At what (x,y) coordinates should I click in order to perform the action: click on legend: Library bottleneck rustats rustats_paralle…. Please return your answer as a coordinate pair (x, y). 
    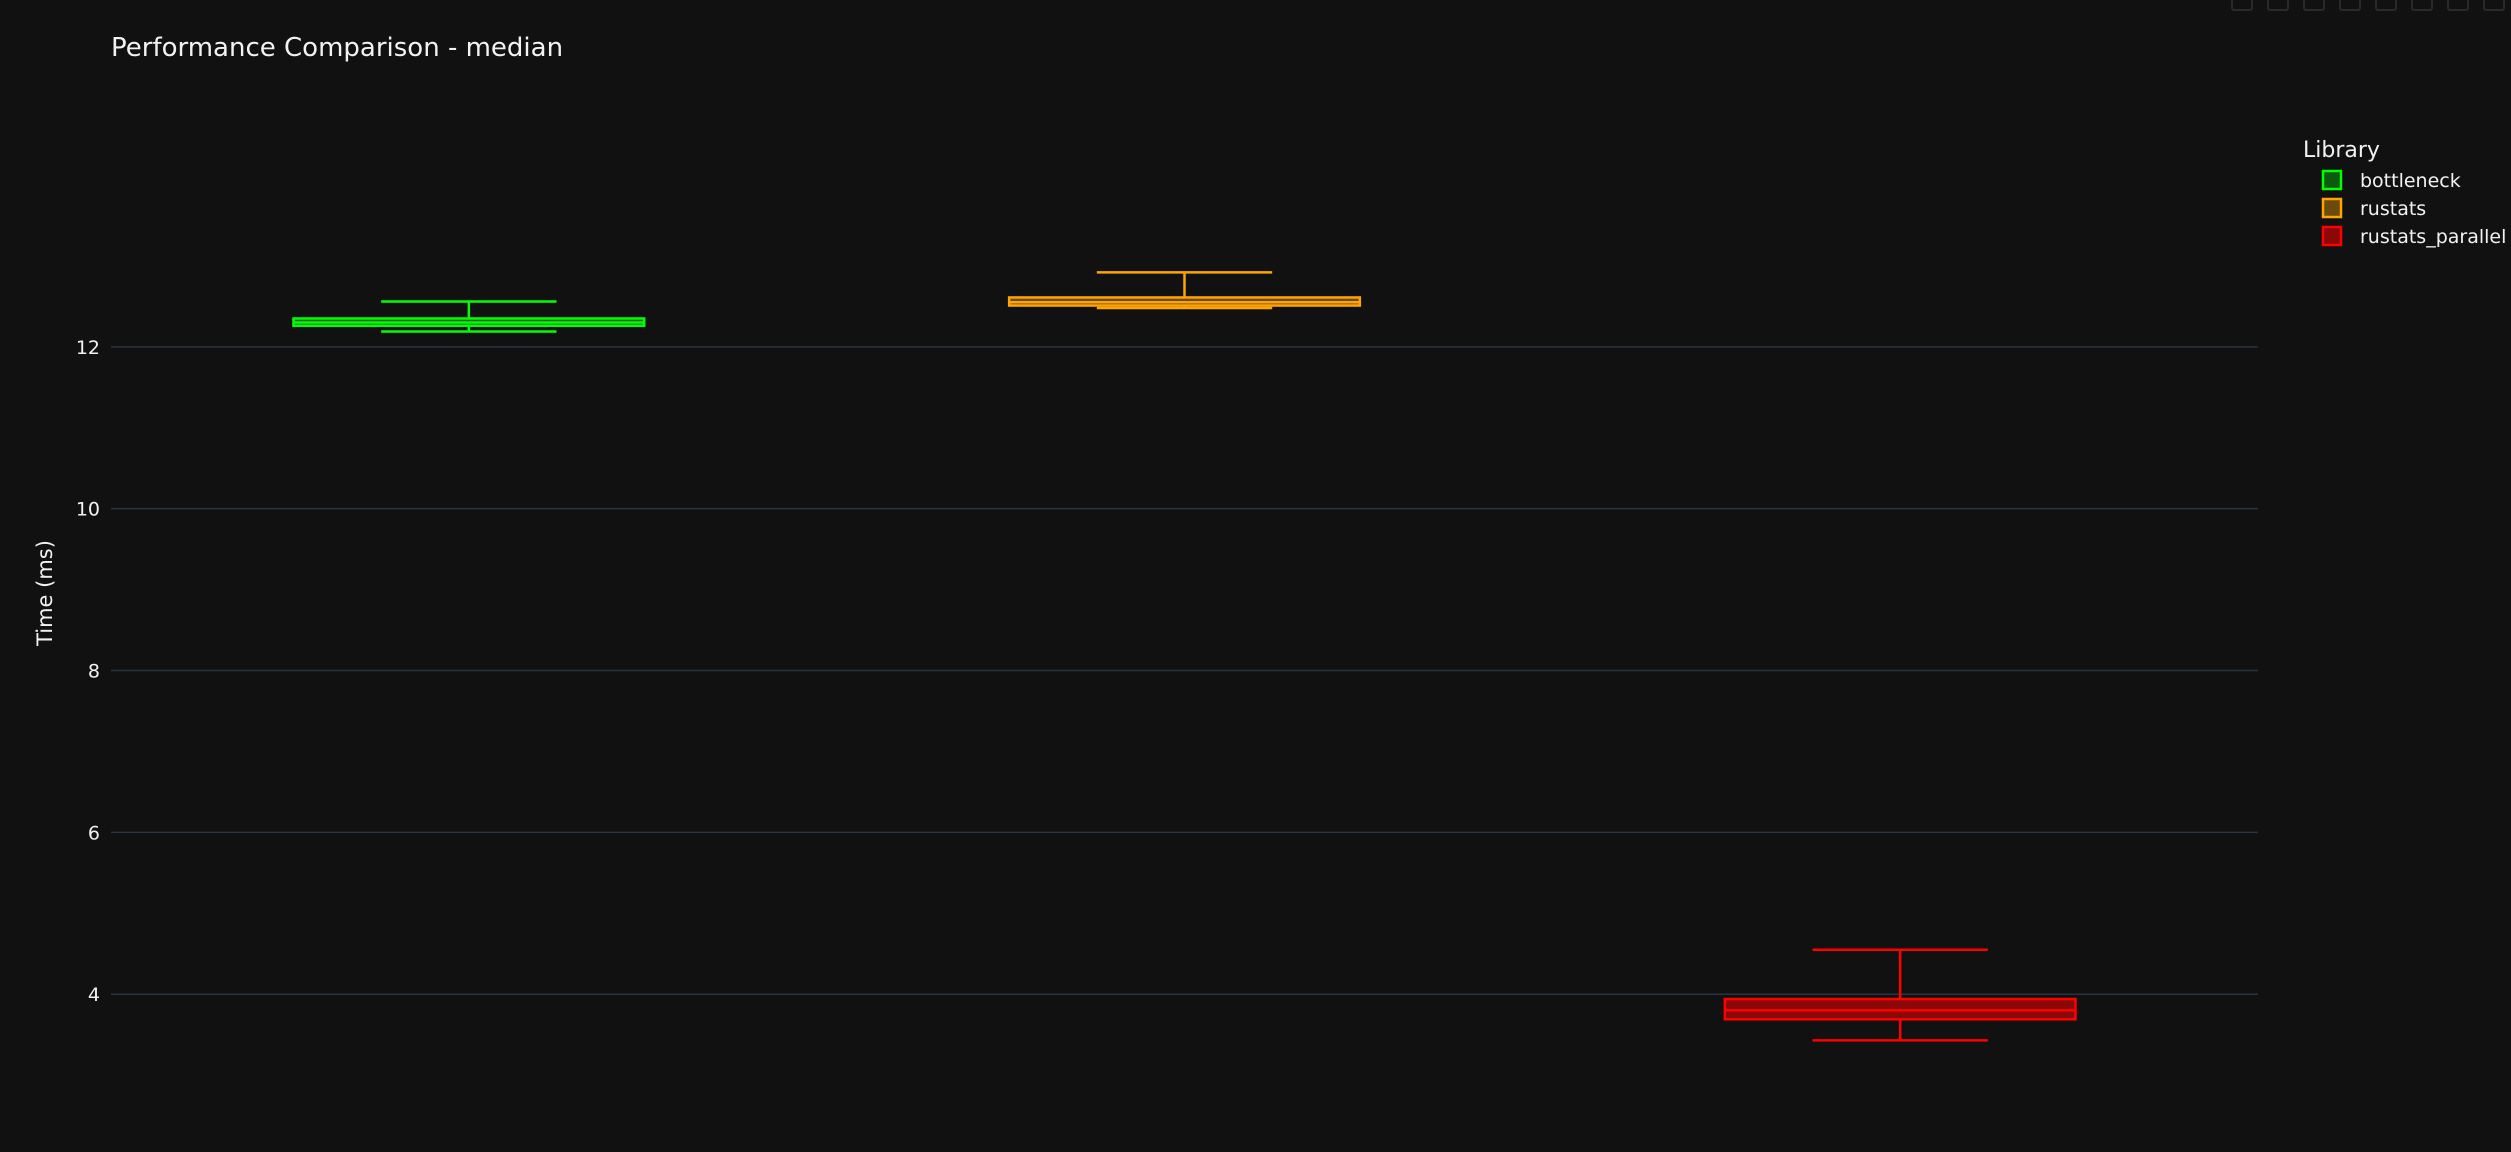
    Looking at the image, I should click on (2404, 193).